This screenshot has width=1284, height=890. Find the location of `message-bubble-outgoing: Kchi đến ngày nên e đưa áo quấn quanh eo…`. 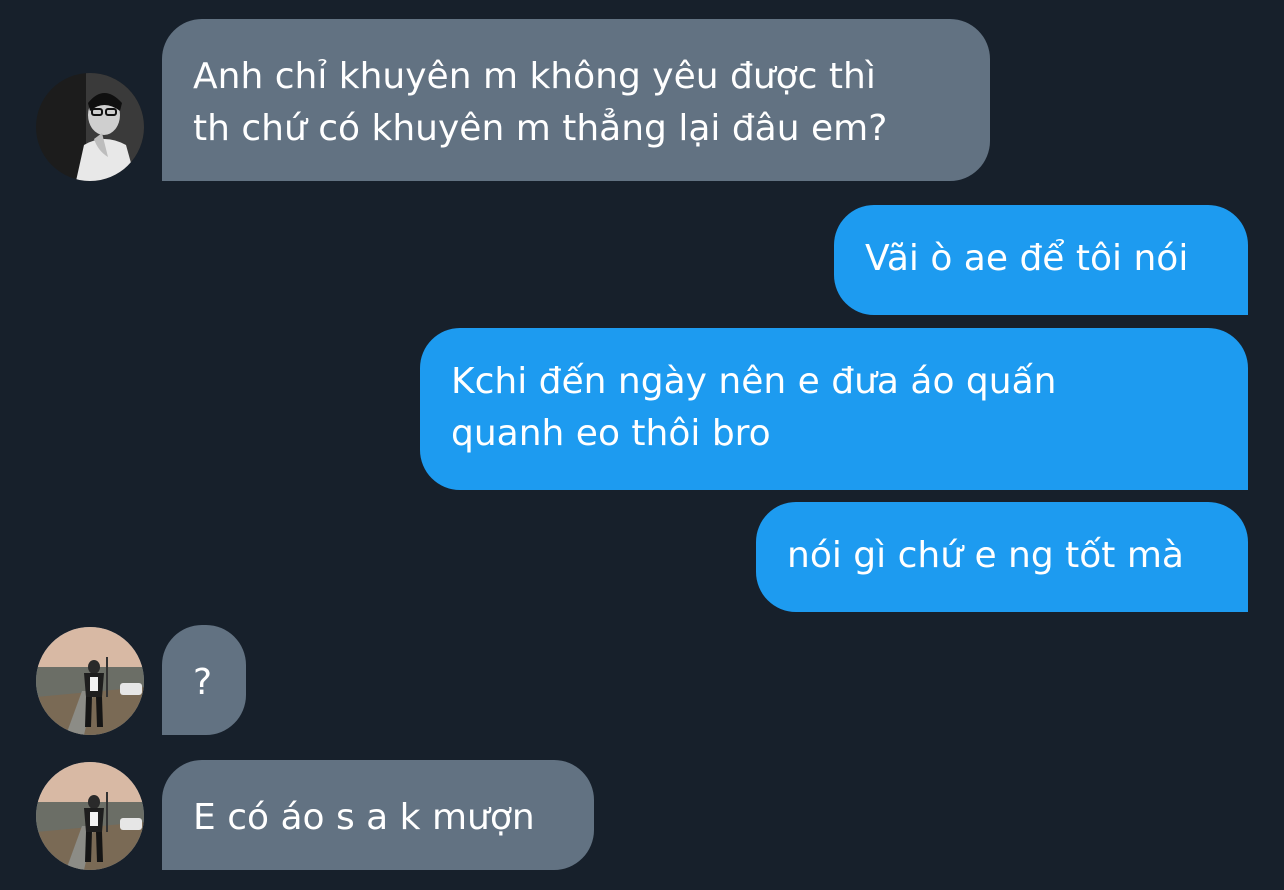

message-bubble-outgoing: Kchi đến ngày nên e đưa áo quấn quanh eo… is located at coordinates (834, 409).